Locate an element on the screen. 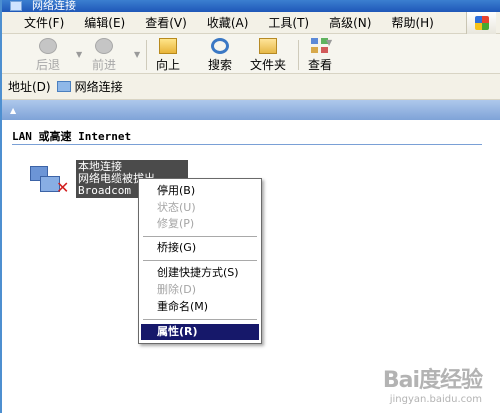 This screenshot has width=500, height=413. menu-item-bridge: 桥接(G) is located at coordinates (200, 248).